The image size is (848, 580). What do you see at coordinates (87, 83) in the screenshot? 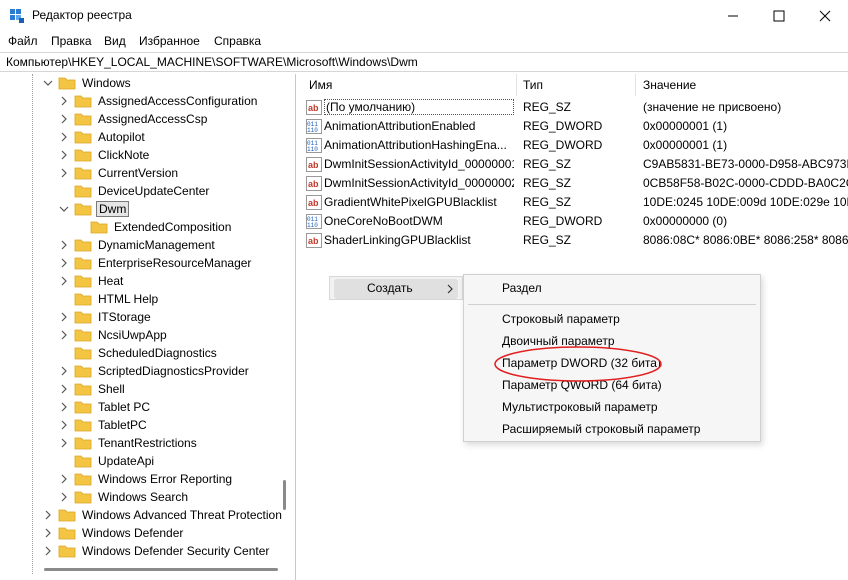
I see `tree-item: Windows` at bounding box center [87, 83].